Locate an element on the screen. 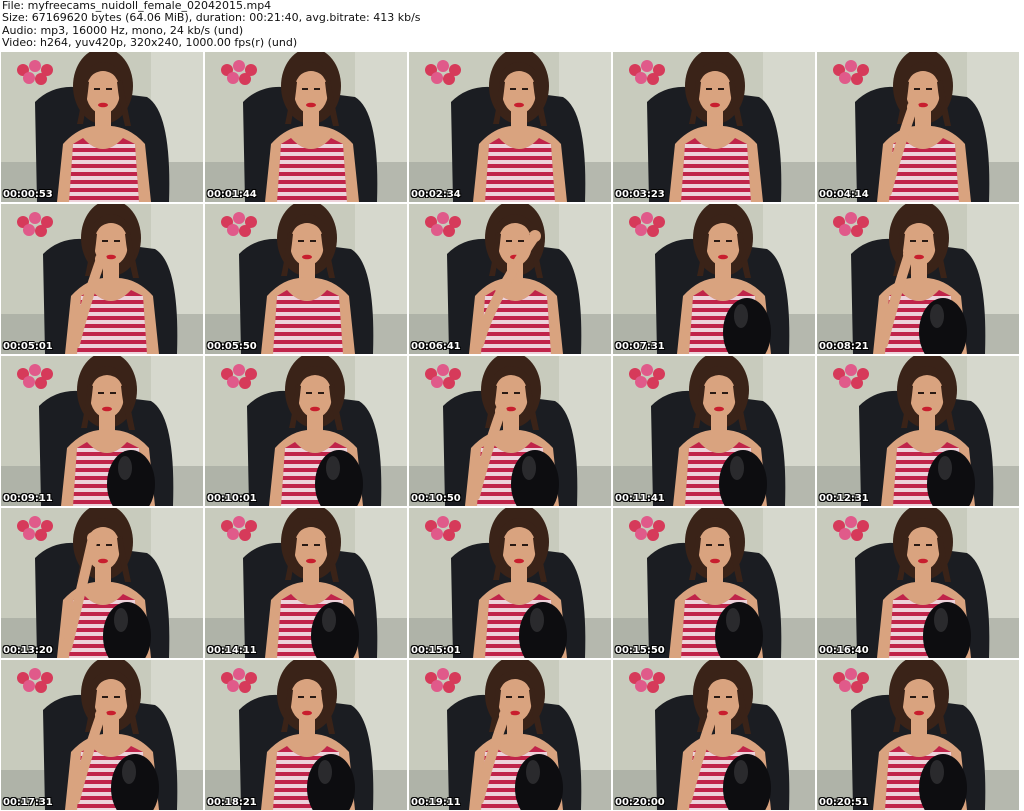 The width and height of the screenshot is (1024, 811). thumbnail-timestamp: 00:19:11 is located at coordinates (436, 802).